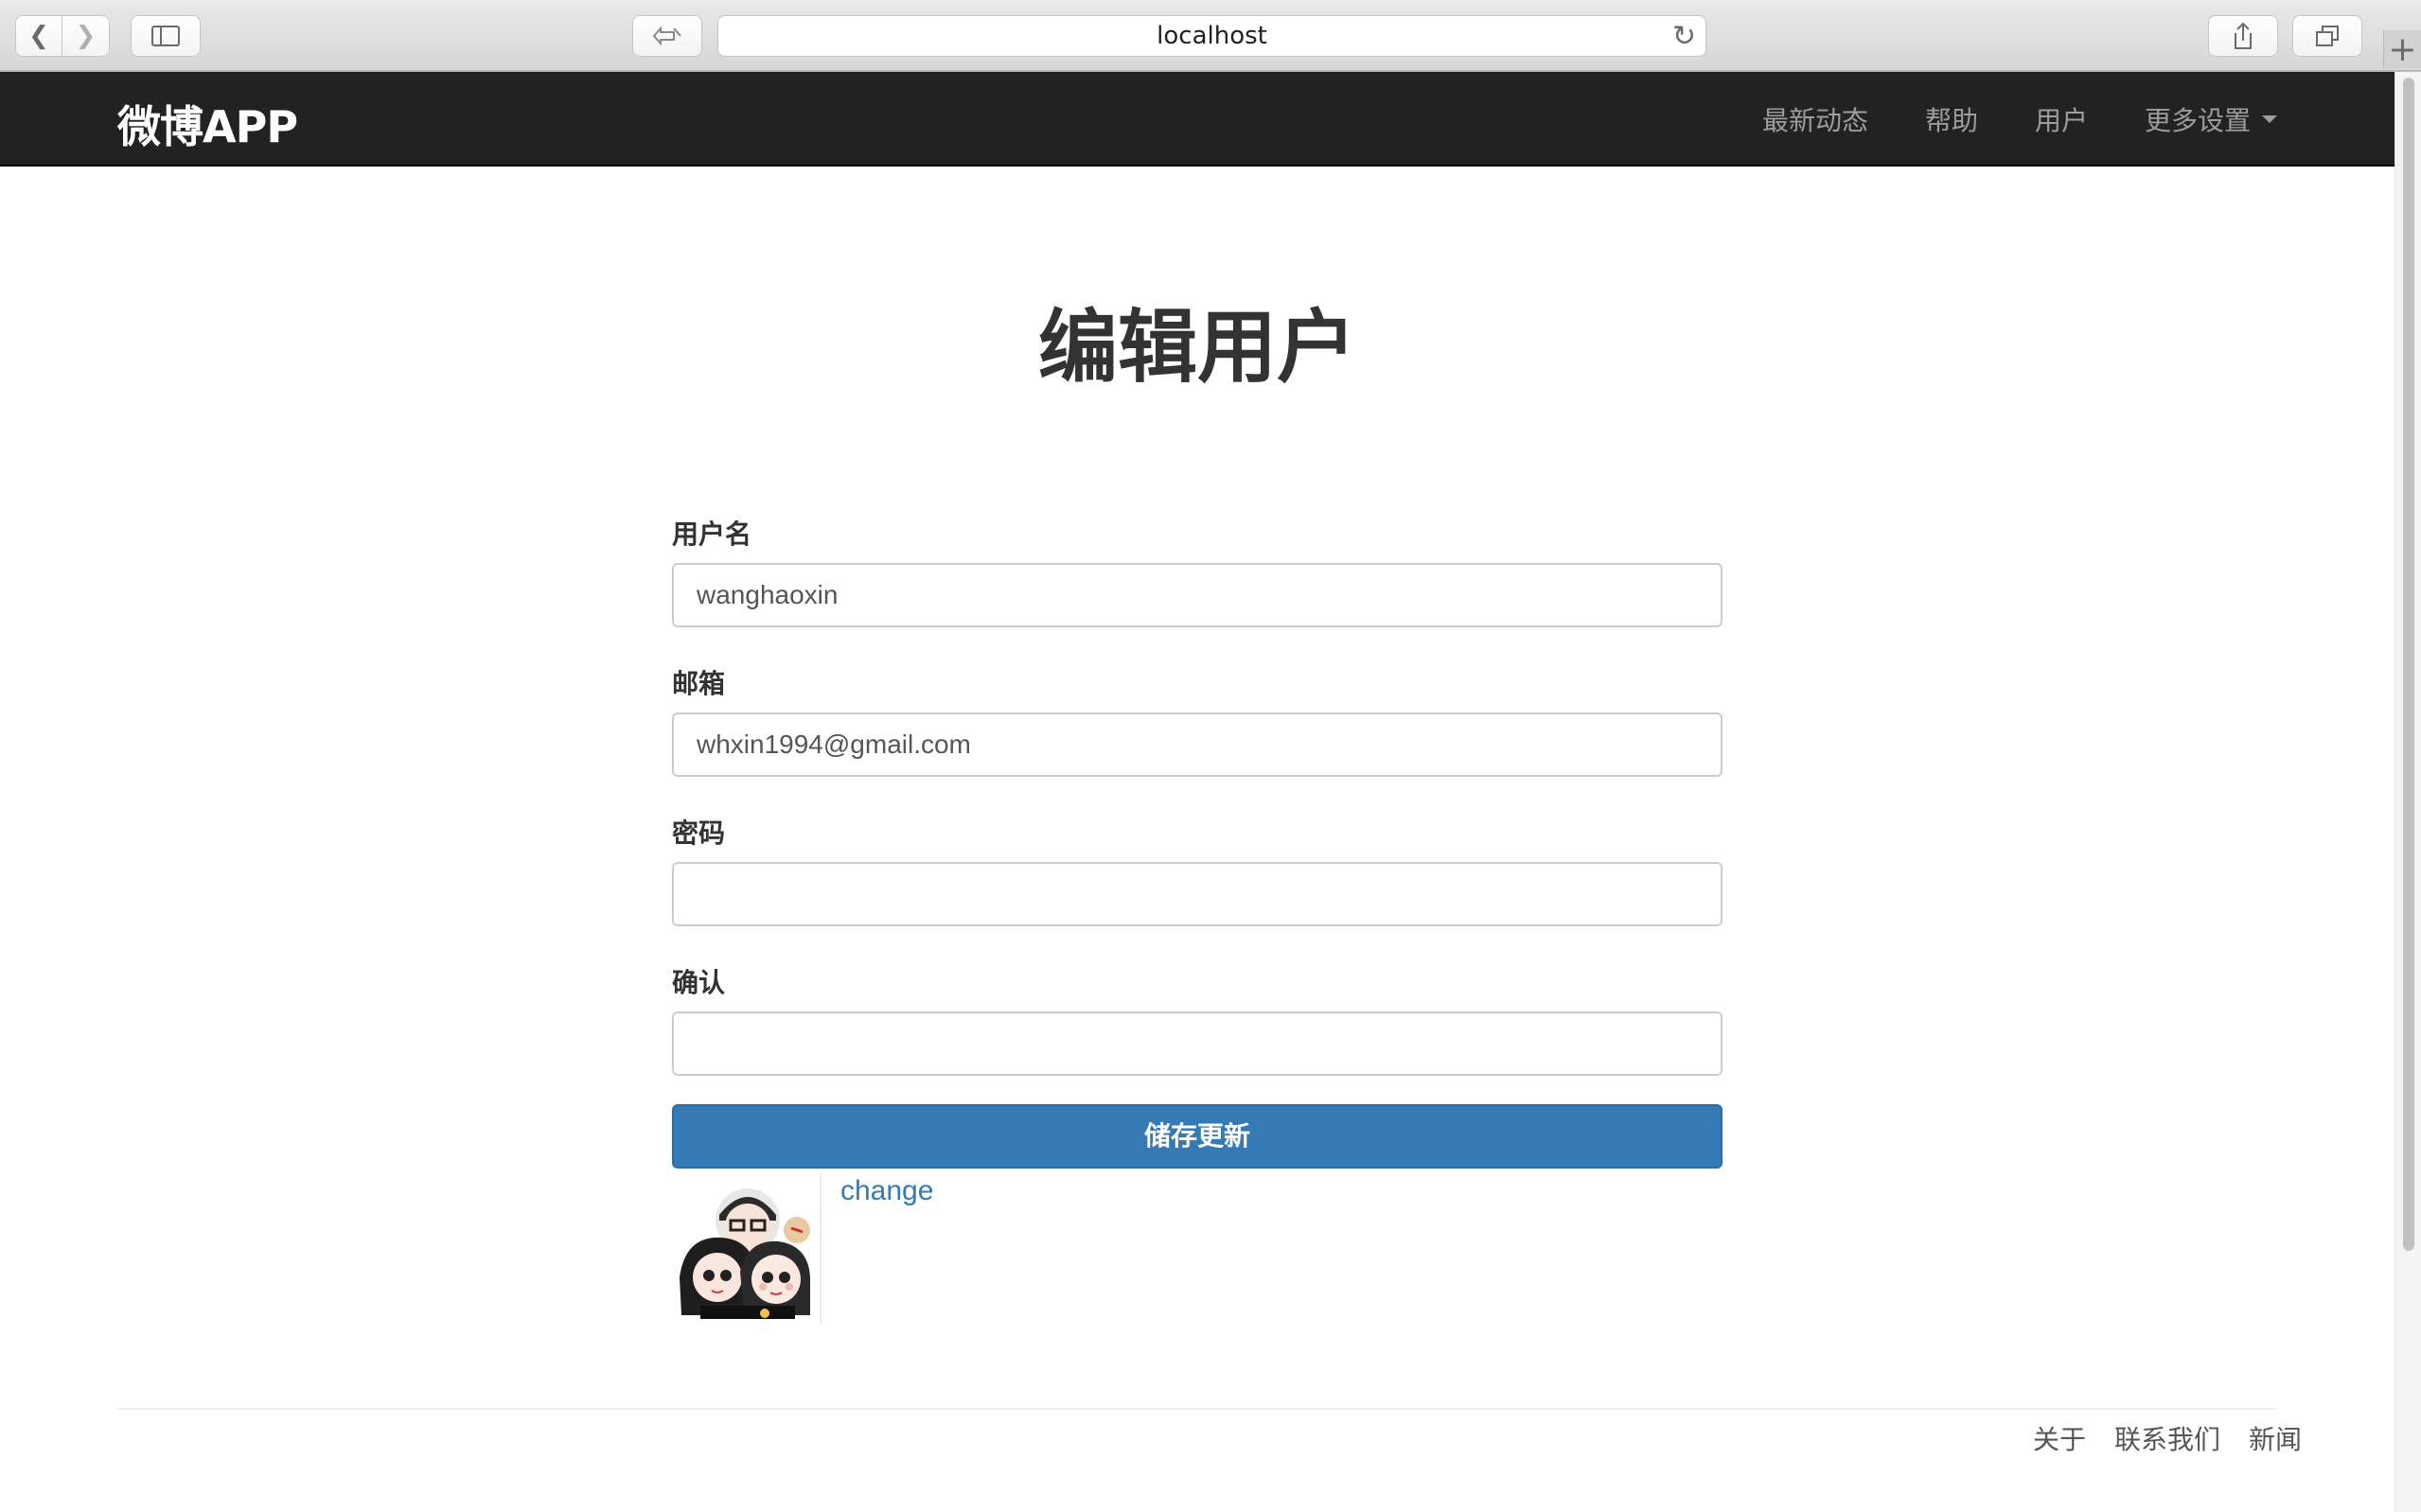 The height and width of the screenshot is (1512, 2421). I want to click on nav-dropdown-more-settings: 更多设置, so click(2211, 119).